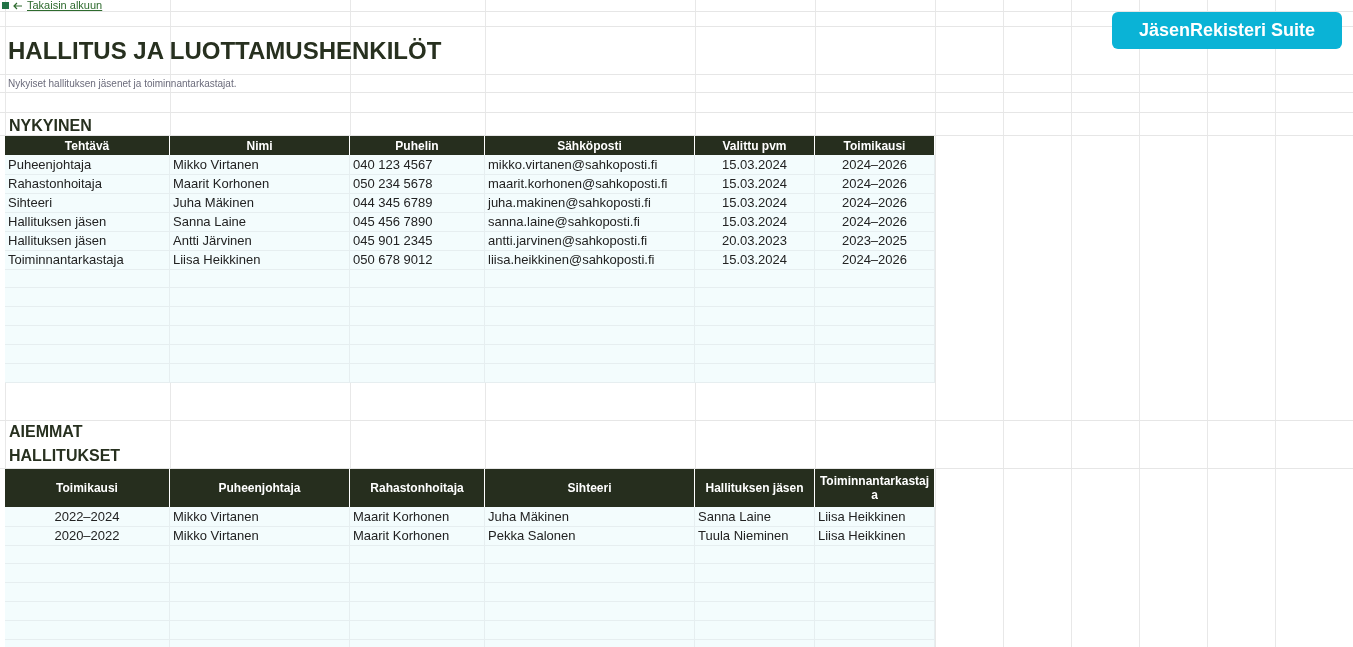 The image size is (1353, 647). I want to click on section-heading: NYKYINEN, so click(50, 126).